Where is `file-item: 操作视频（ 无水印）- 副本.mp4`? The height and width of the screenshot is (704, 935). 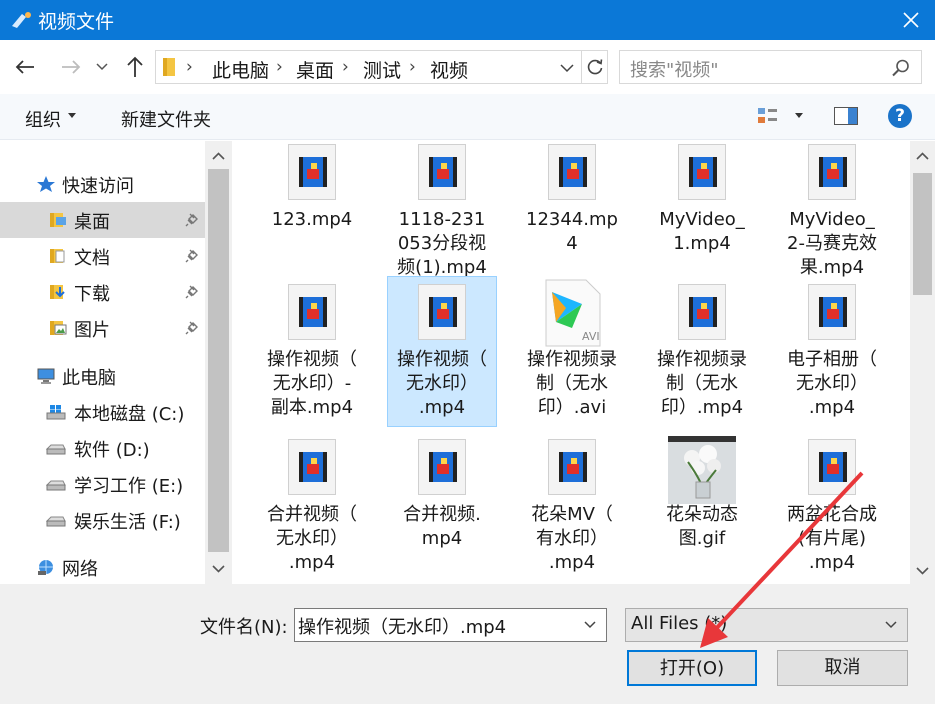
file-item: 操作视频（ 无水印）- 副本.mp4 is located at coordinates (312, 351).